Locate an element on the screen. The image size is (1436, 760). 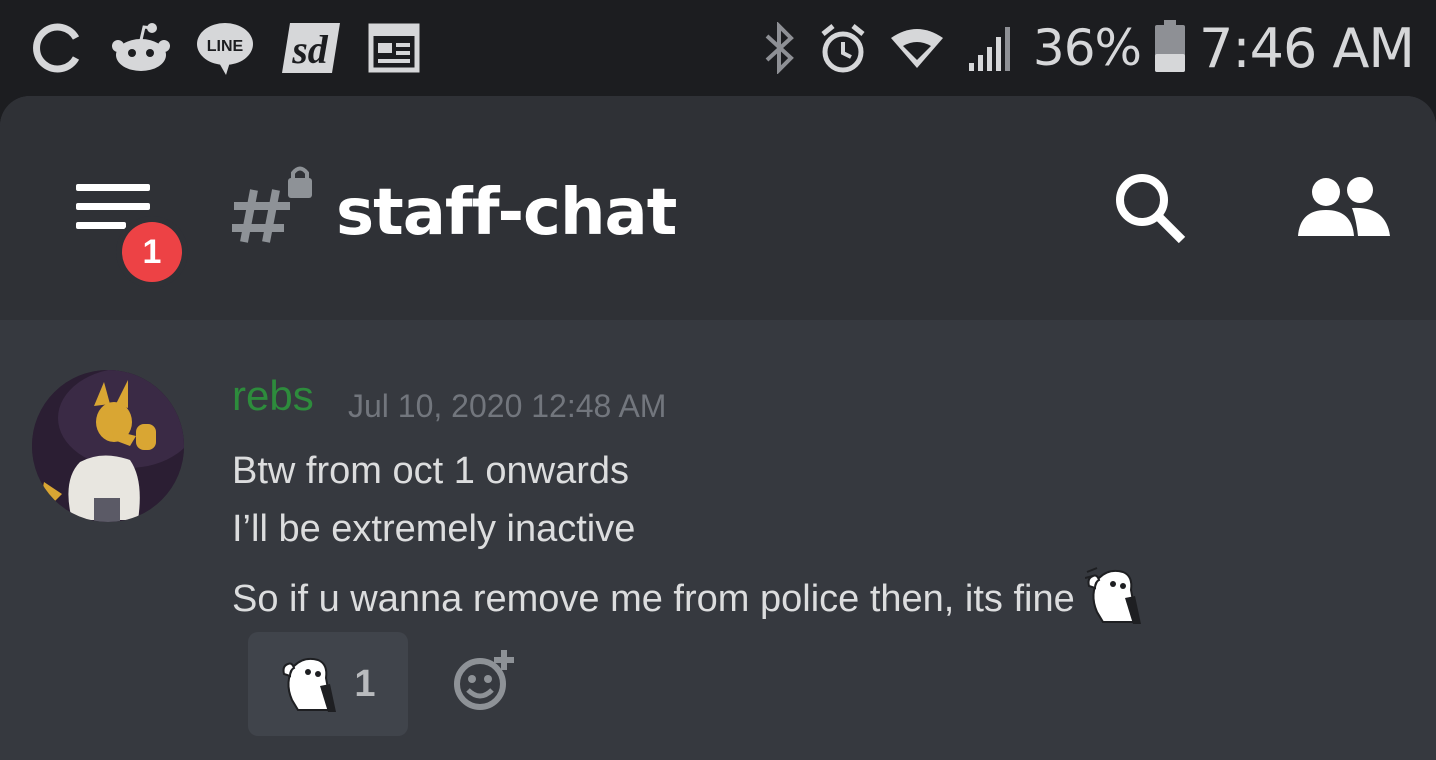
add-reaction-button is located at coordinates (484, 682).